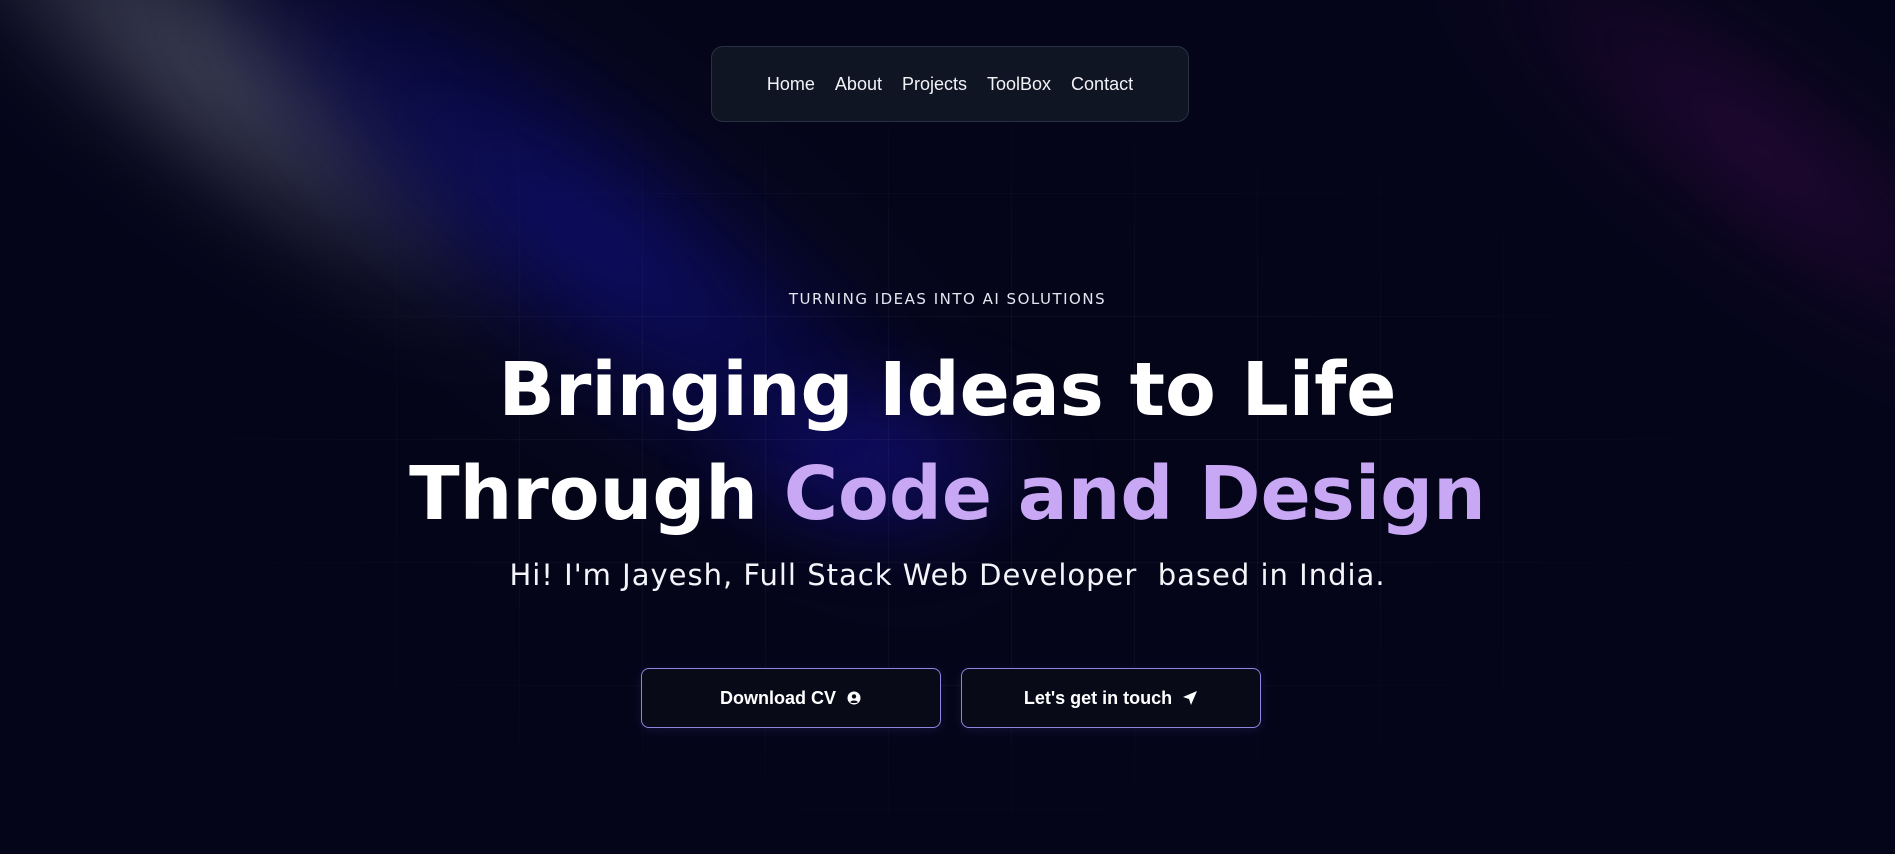 The height and width of the screenshot is (854, 1895). What do you see at coordinates (1190, 698) in the screenshot?
I see `send-icon` at bounding box center [1190, 698].